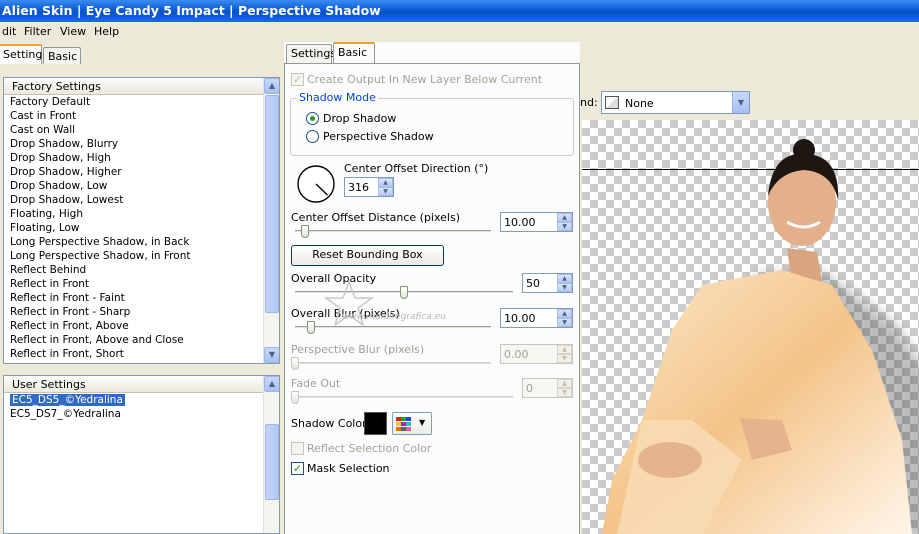  I want to click on center-offset-distance-track, so click(393, 231).